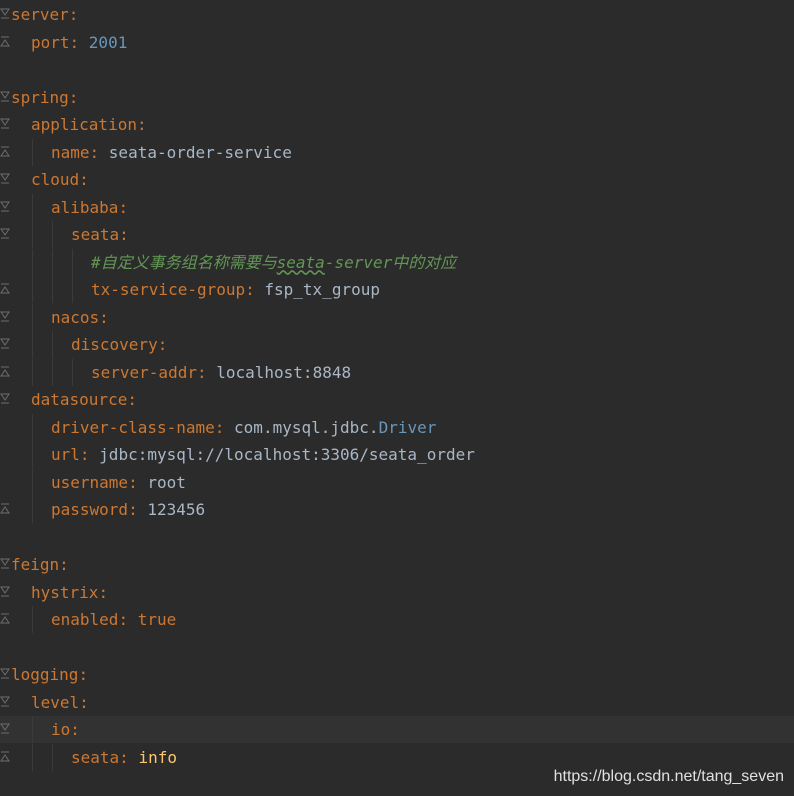 Image resolution: width=794 pixels, height=796 pixels. What do you see at coordinates (397, 674) in the screenshot?
I see `code-line: logging:` at bounding box center [397, 674].